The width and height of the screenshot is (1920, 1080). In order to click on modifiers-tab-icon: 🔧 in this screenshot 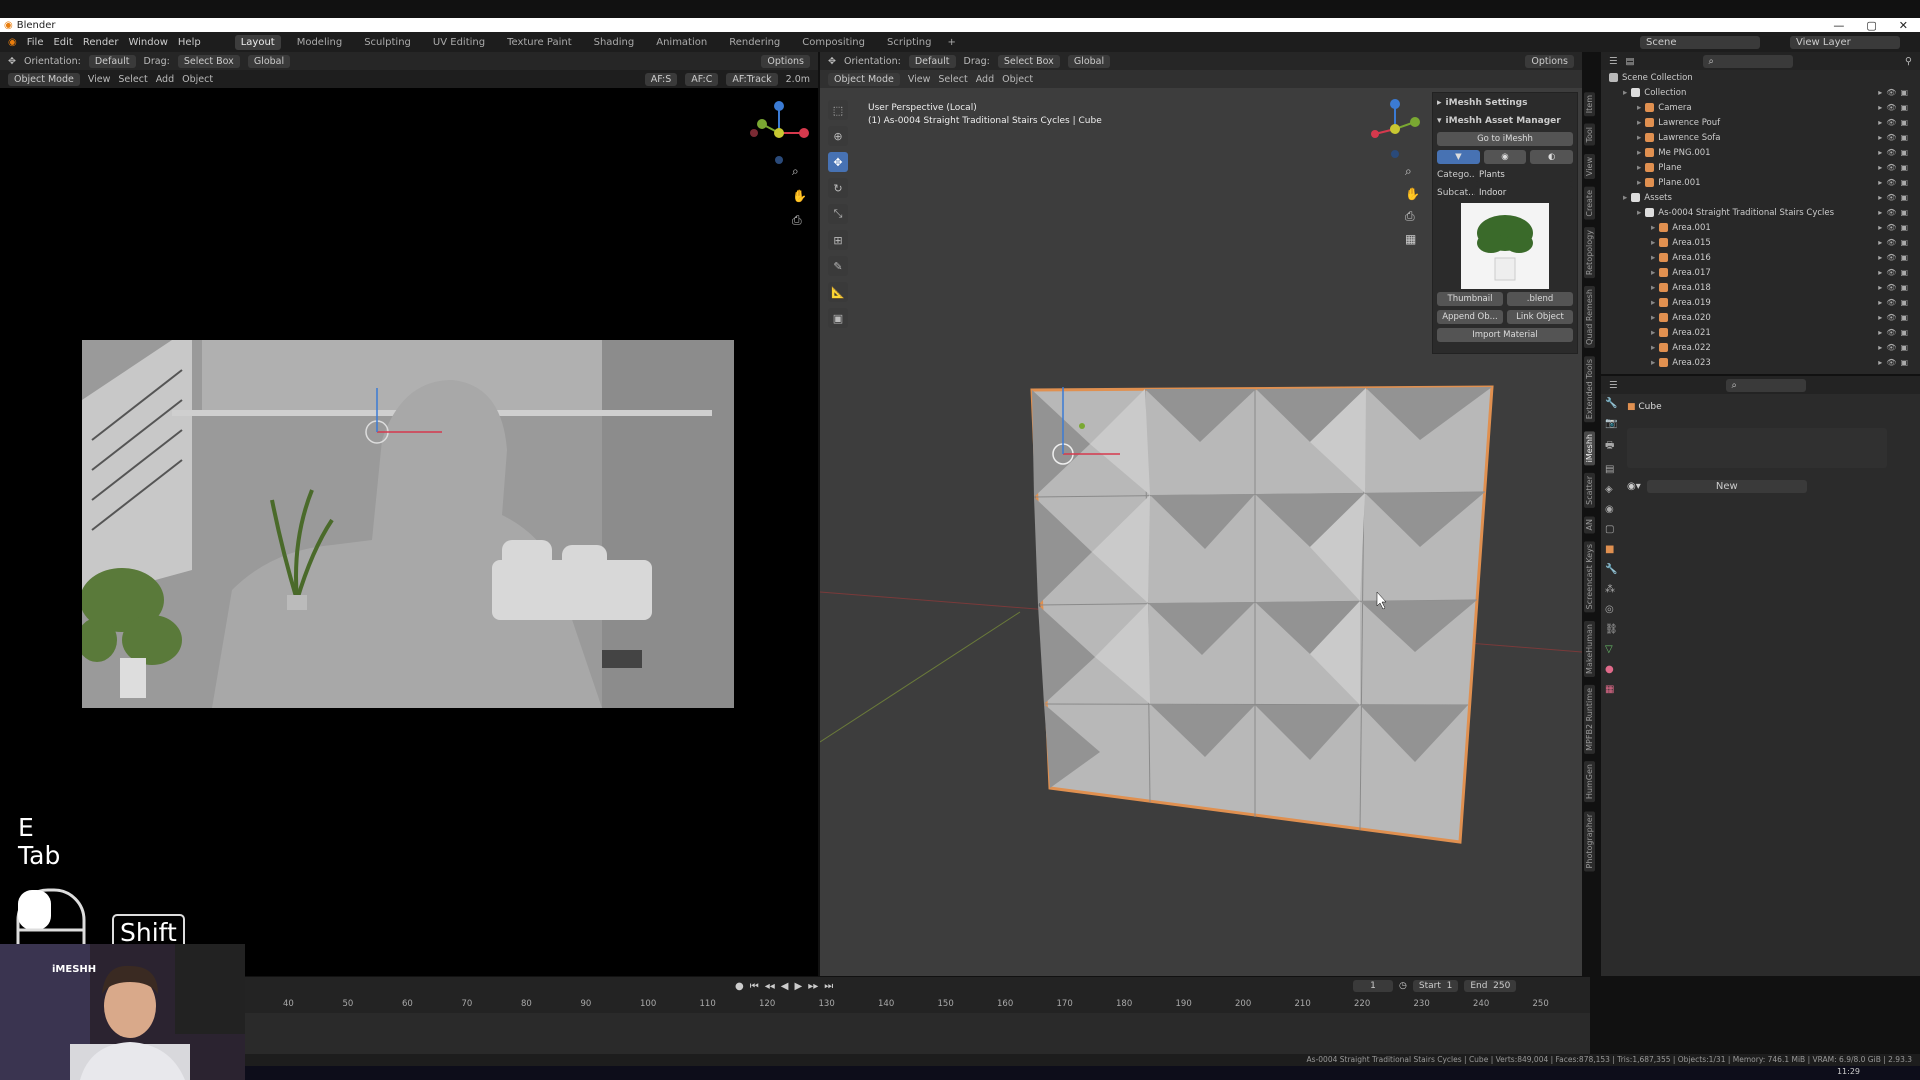, I will do `click(1614, 569)`.